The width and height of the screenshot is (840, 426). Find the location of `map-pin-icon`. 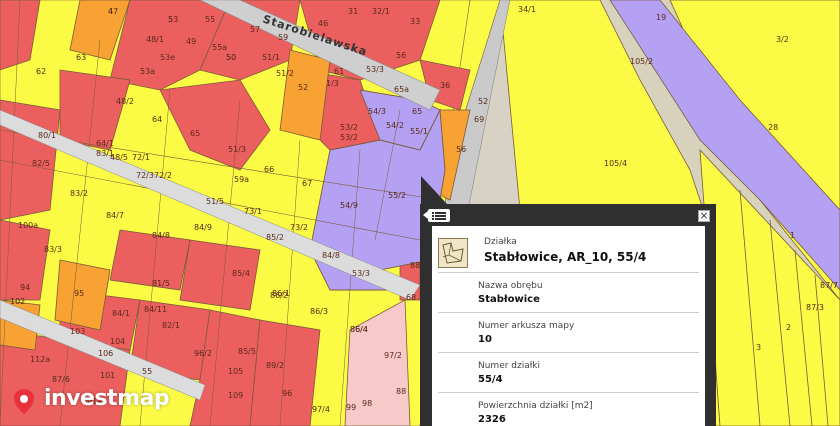

map-pin-icon is located at coordinates (24, 401).